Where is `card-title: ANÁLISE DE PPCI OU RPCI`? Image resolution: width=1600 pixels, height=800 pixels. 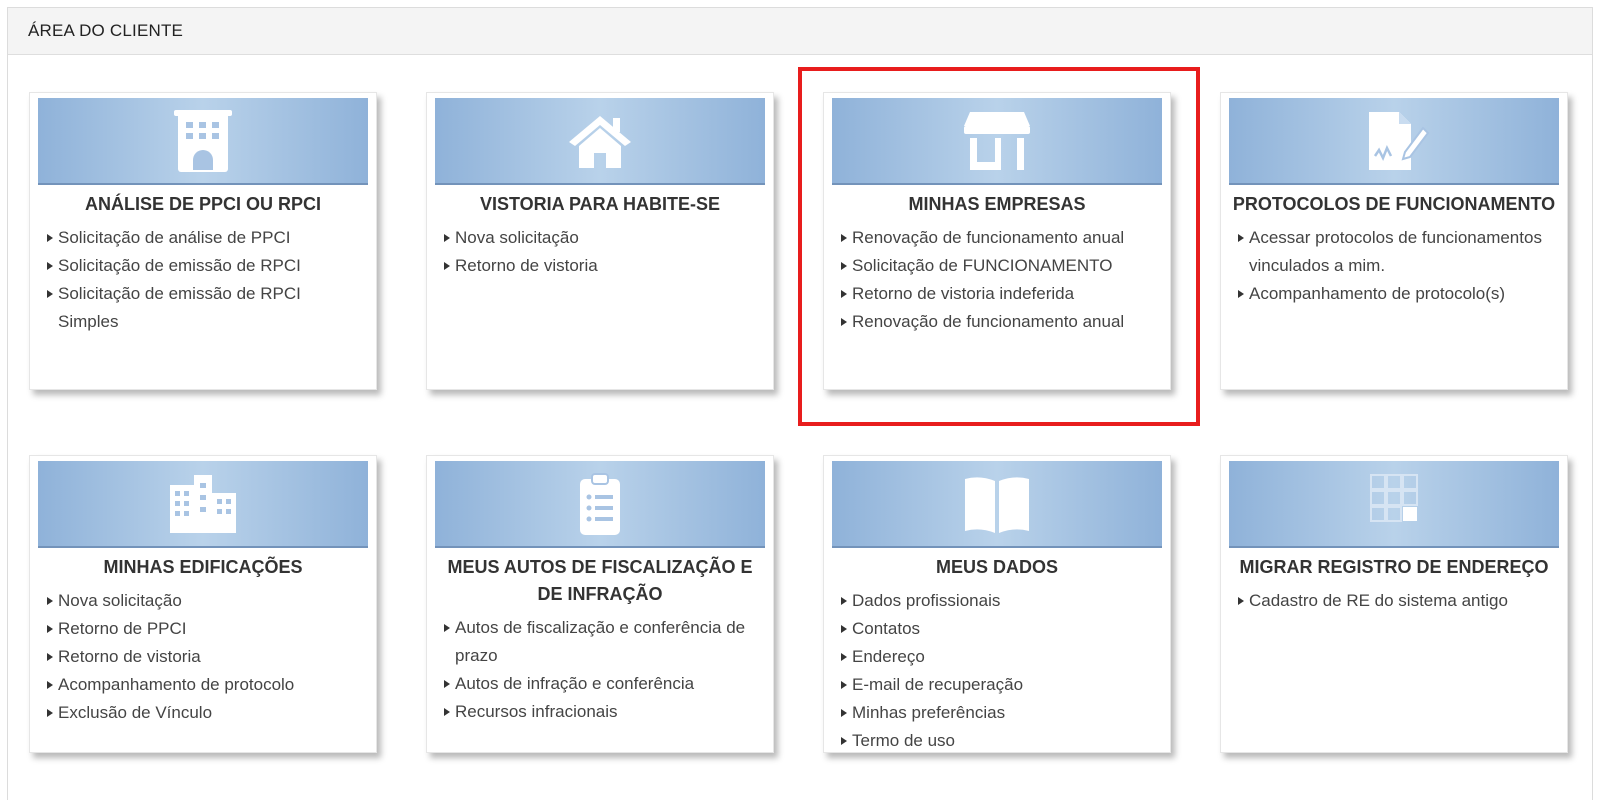 card-title: ANÁLISE DE PPCI OU RPCI is located at coordinates (203, 204).